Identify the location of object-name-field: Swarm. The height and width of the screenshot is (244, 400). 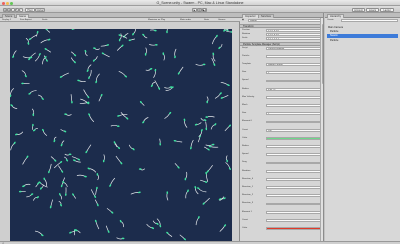
(284, 21).